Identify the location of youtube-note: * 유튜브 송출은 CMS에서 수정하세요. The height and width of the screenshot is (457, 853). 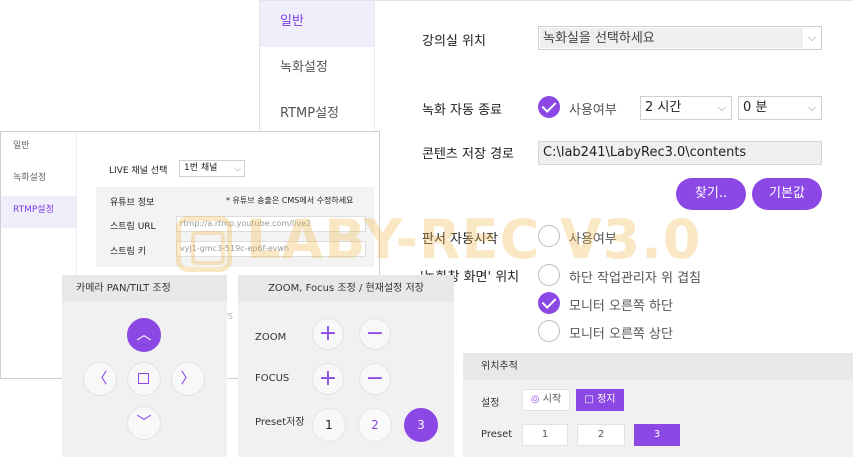
(290, 200).